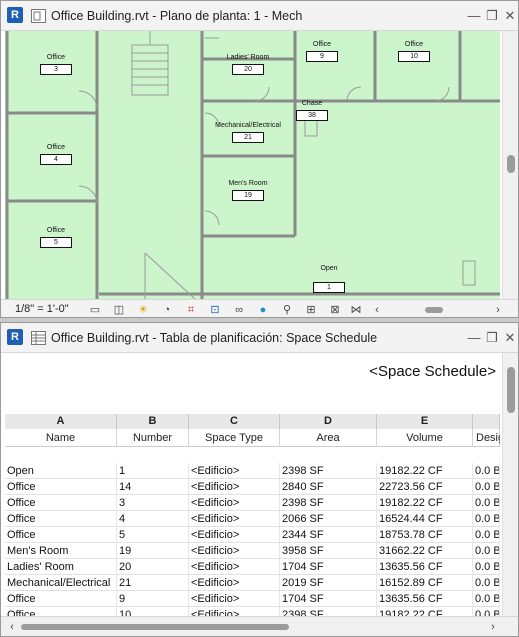 This screenshot has height=637, width=519. What do you see at coordinates (322, 56) in the screenshot?
I see `room-number-tag: 9` at bounding box center [322, 56].